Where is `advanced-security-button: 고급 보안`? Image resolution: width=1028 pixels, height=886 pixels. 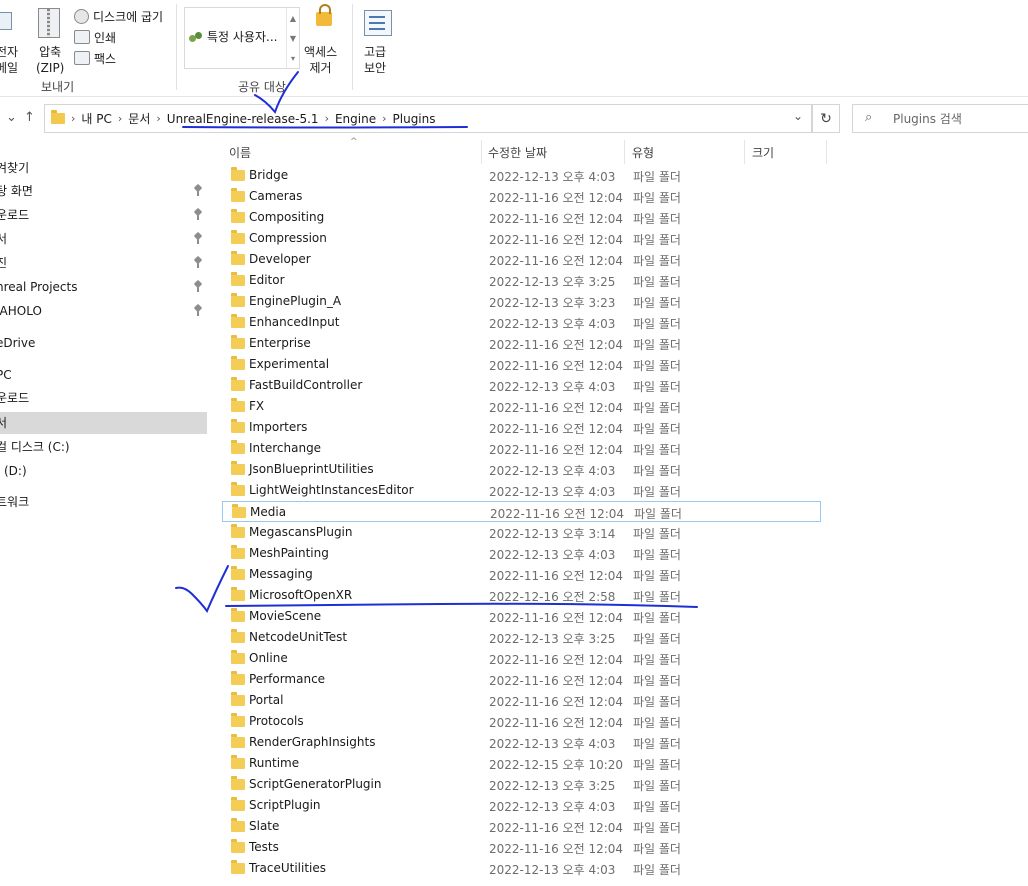 advanced-security-button: 고급 보안 is located at coordinates (378, 40).